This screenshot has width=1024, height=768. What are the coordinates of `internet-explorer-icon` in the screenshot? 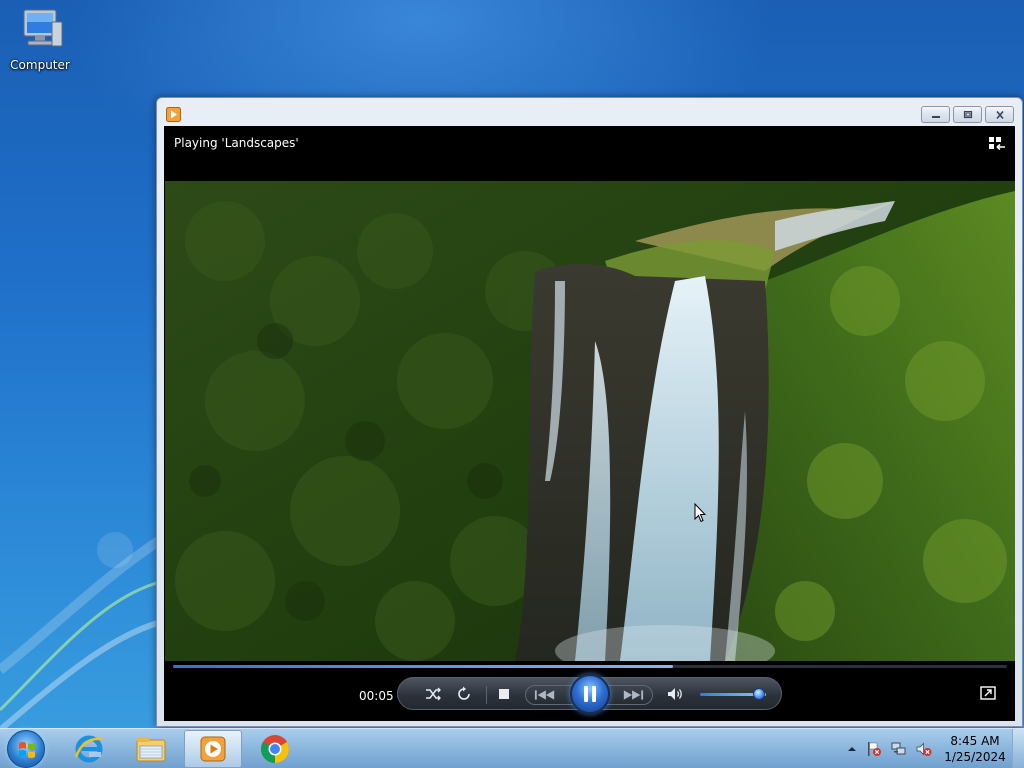 It's located at (88, 749).